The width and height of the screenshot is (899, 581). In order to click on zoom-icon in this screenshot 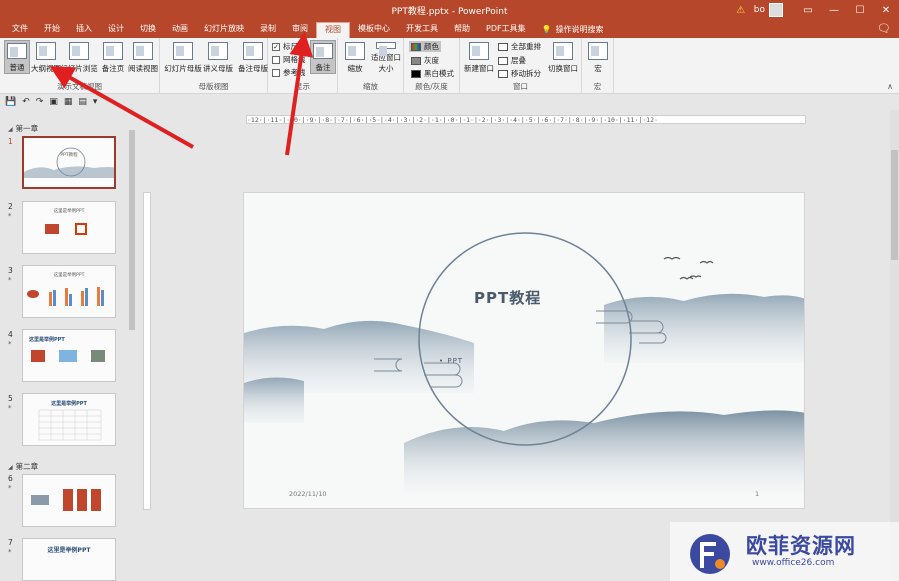, I will do `click(355, 51)`.